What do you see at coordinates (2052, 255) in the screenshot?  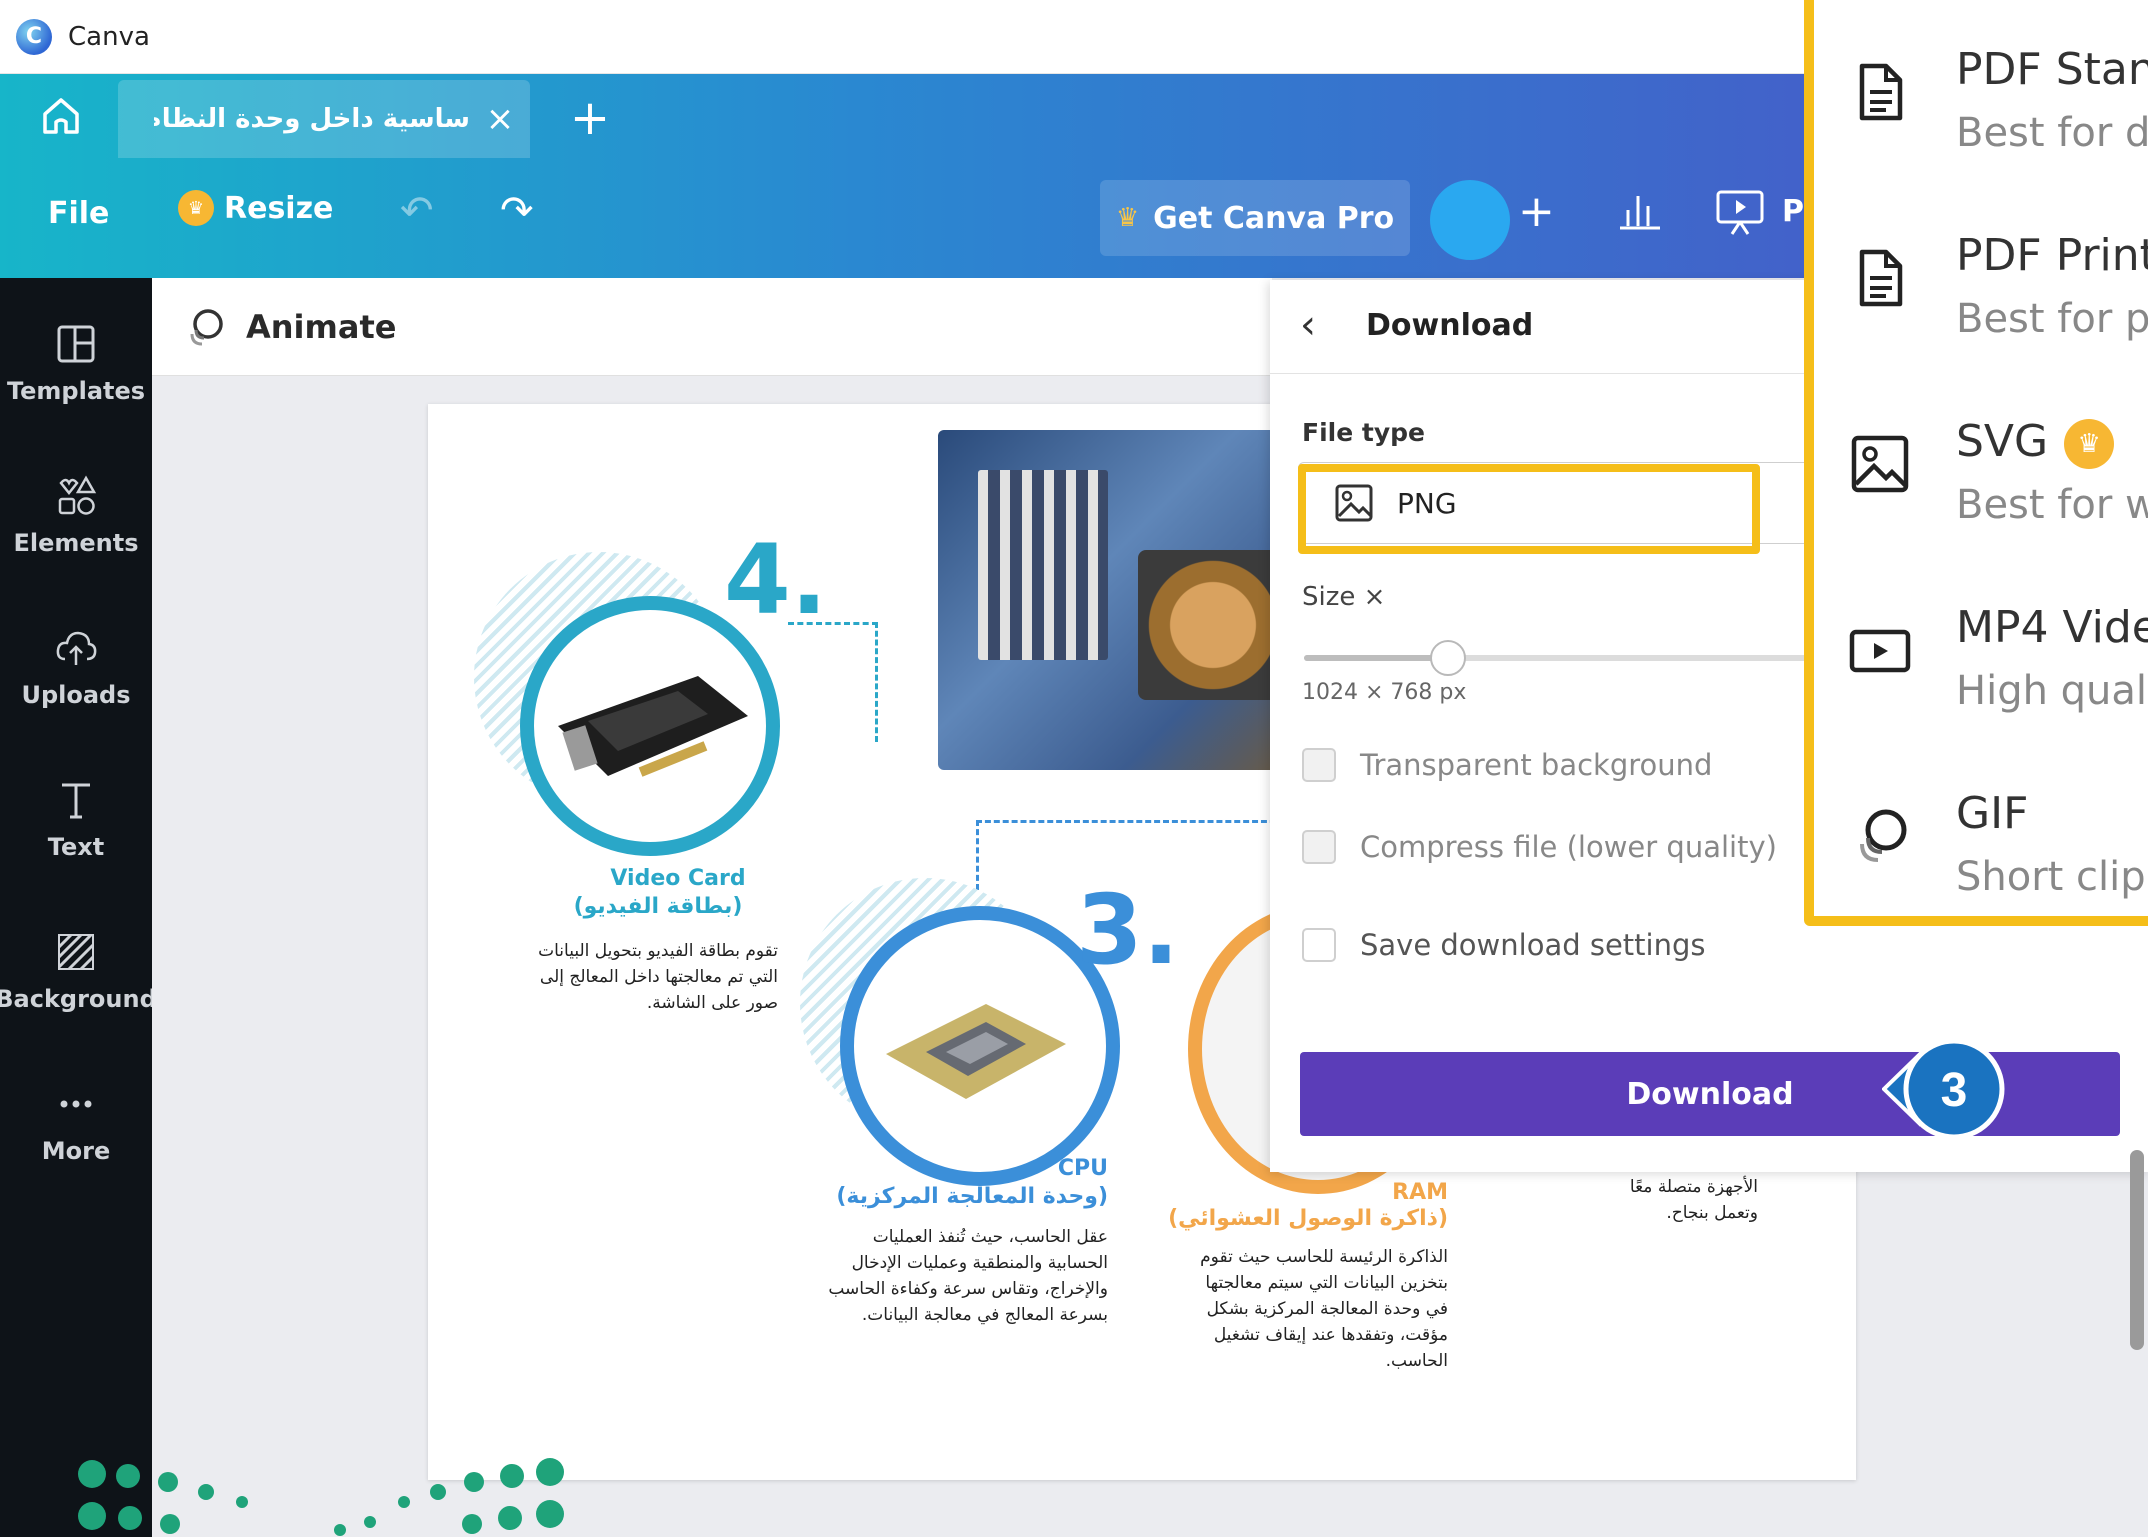 I see `format-name: PDF Print` at bounding box center [2052, 255].